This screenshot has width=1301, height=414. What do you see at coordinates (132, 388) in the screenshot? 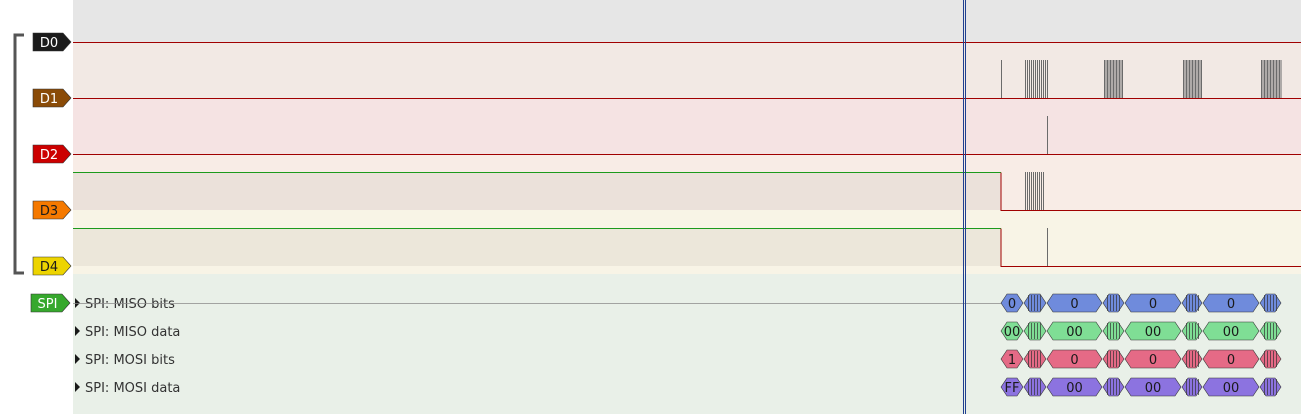
I see `decoder-row-label: SPI: MOSI data` at bounding box center [132, 388].